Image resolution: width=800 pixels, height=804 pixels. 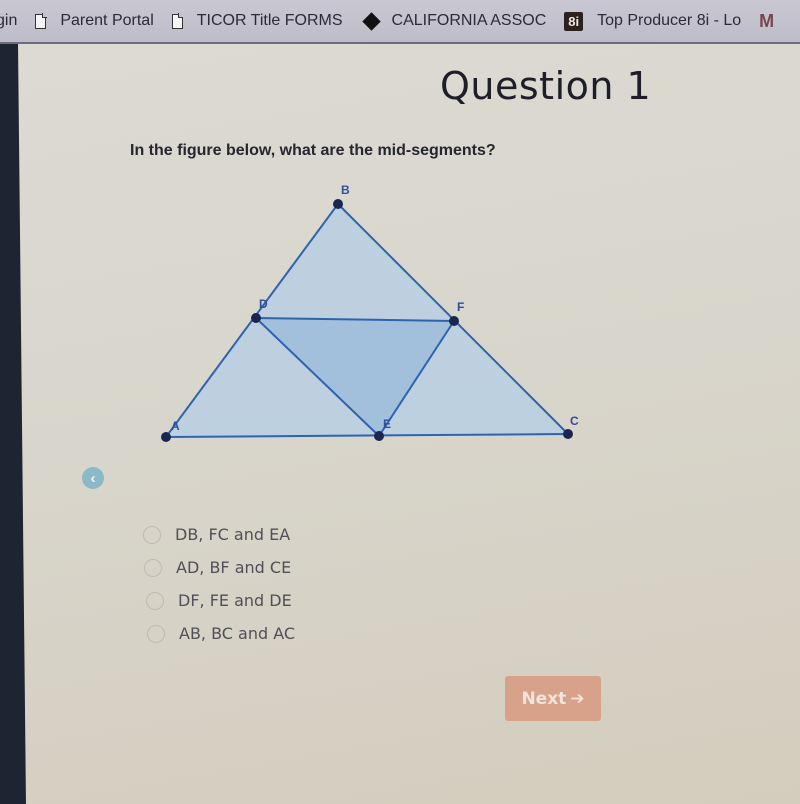 I want to click on next-button: Next ➔, so click(x=553, y=698).